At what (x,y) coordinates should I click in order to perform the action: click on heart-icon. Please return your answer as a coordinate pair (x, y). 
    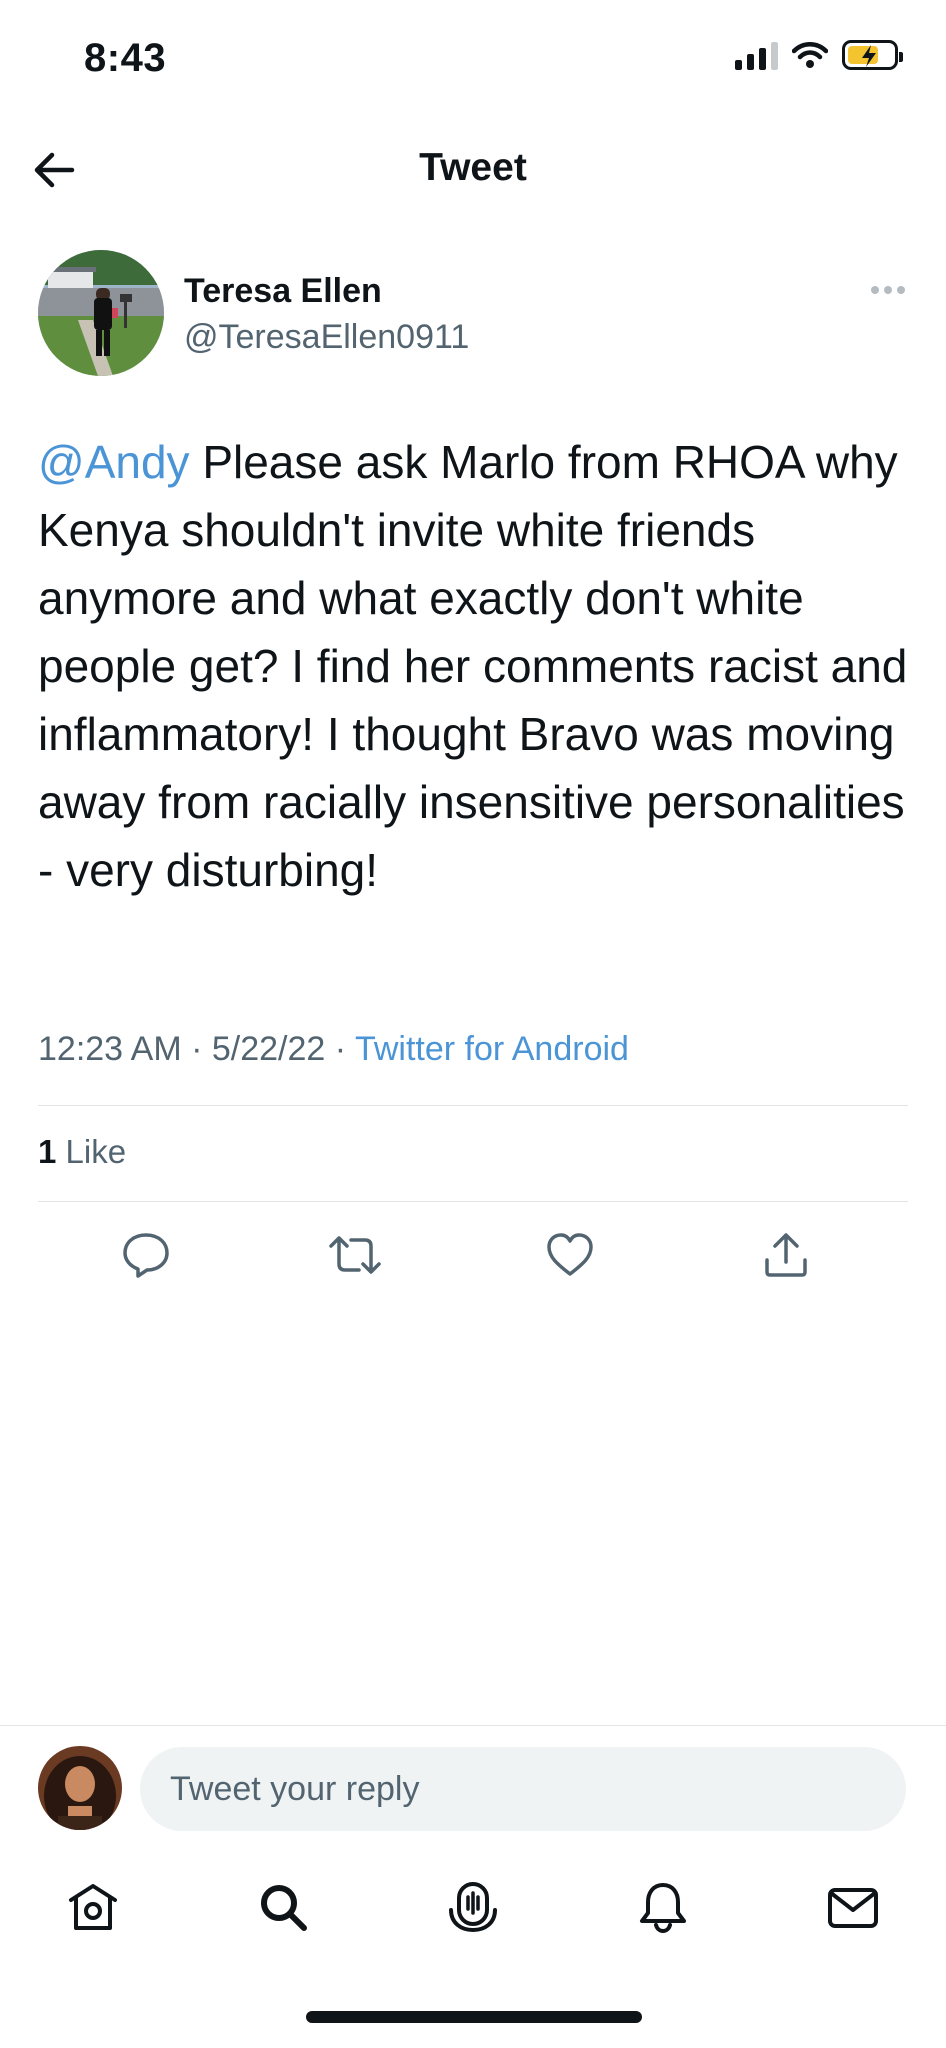
    Looking at the image, I should click on (570, 1254).